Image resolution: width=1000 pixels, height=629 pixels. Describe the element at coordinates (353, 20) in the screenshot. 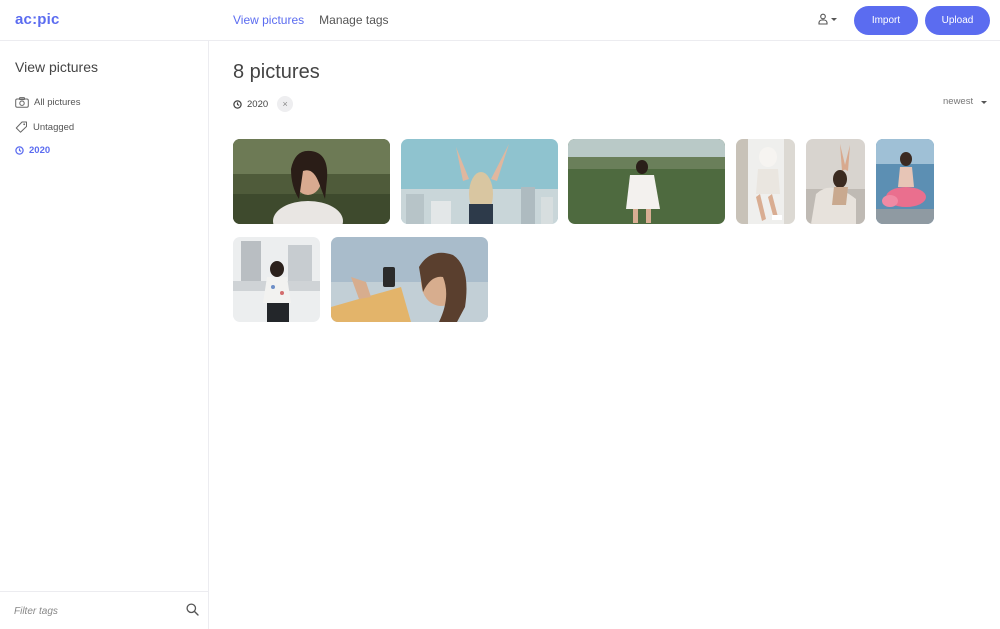

I see `nav-manage-tags: Manage tags` at that location.